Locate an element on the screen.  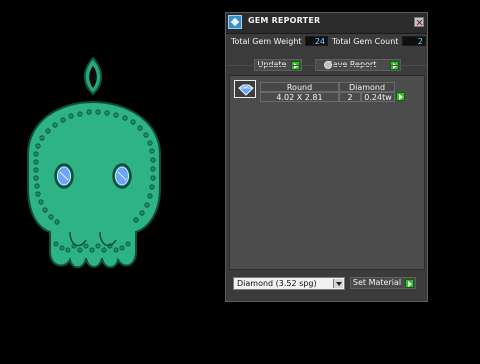
row-go-arrow-icon is located at coordinates (400, 96).